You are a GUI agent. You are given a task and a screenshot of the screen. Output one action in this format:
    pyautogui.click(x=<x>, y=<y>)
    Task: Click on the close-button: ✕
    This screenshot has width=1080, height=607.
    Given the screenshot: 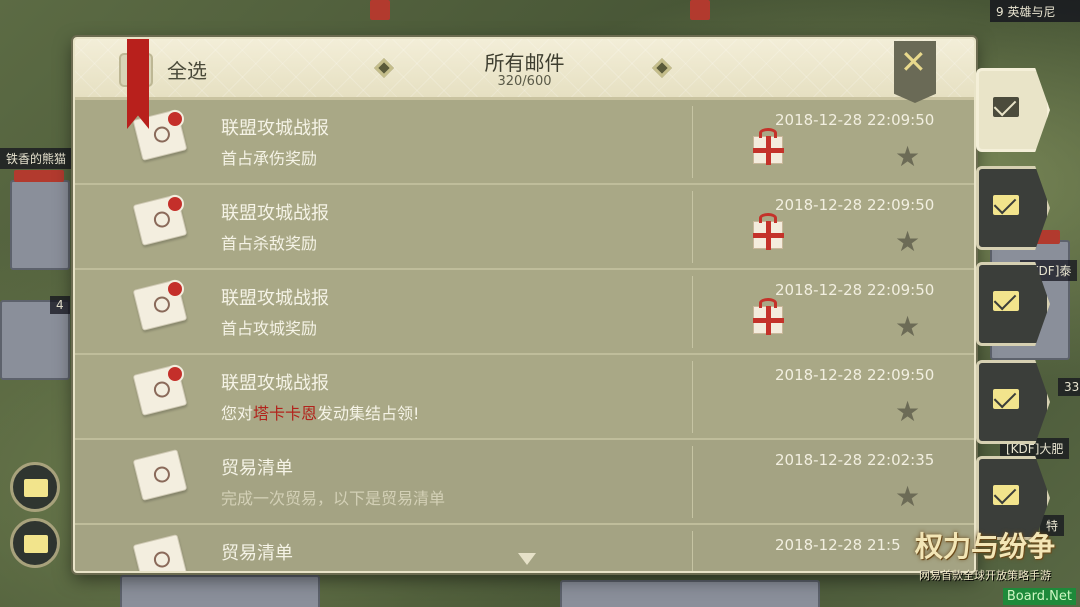 What is the action you would take?
    pyautogui.click(x=915, y=72)
    